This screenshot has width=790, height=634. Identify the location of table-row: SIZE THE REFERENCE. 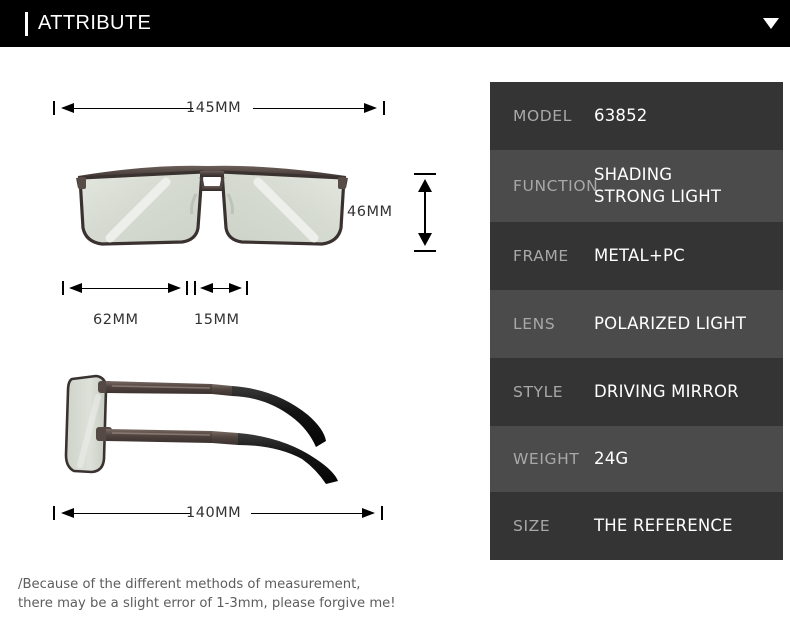
(636, 526).